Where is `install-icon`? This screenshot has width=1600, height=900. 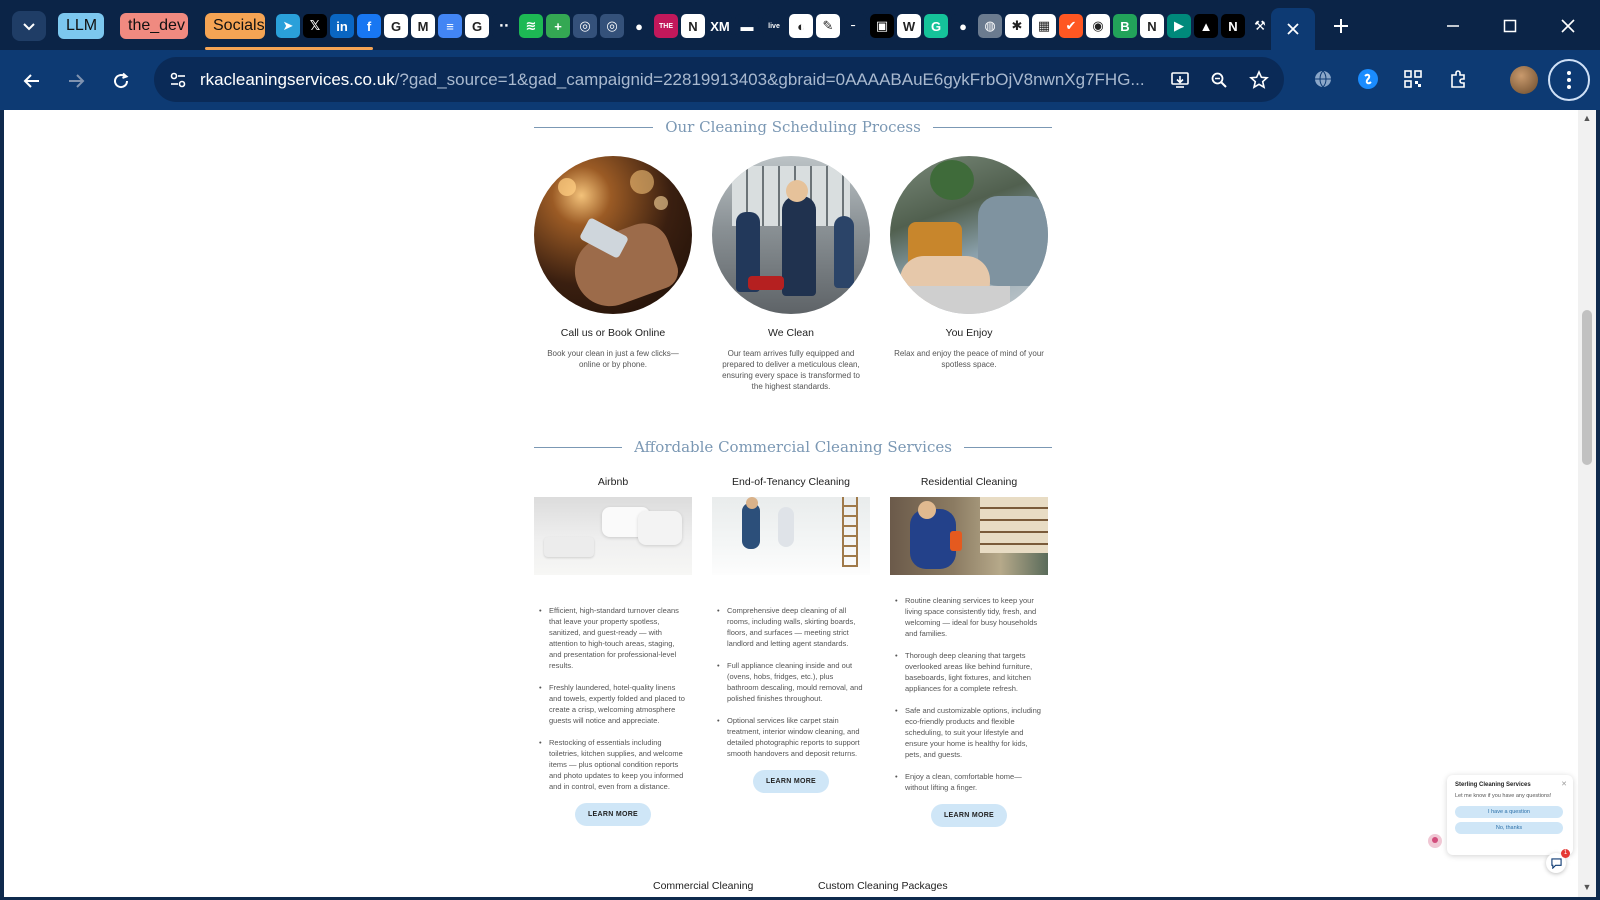 install-icon is located at coordinates (1180, 80).